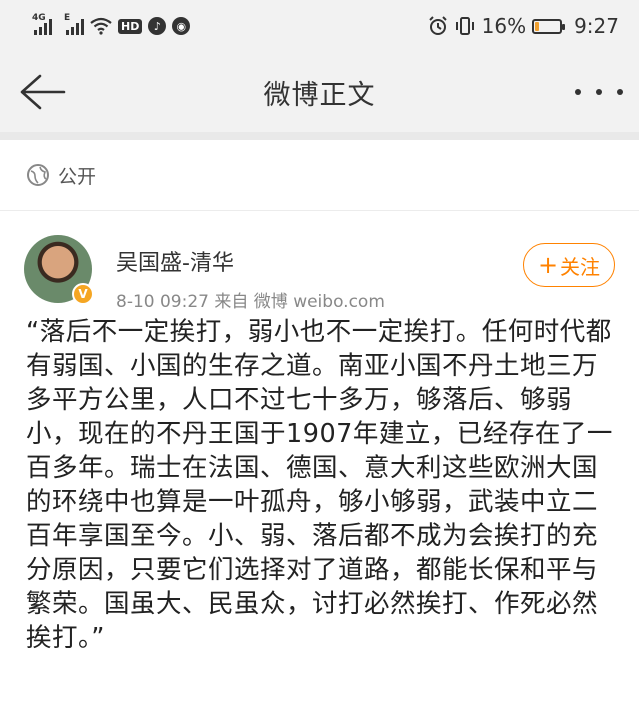 The height and width of the screenshot is (701, 639). What do you see at coordinates (319, 175) in the screenshot?
I see `visibility-row: 公开` at bounding box center [319, 175].